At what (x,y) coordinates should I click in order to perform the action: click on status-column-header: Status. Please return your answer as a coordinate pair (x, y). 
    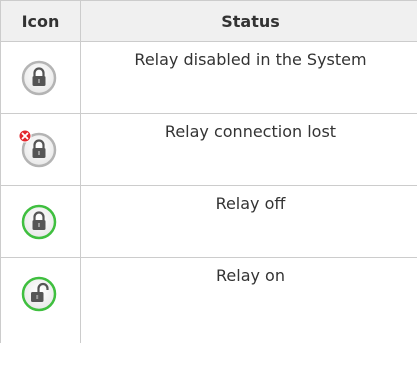
    Looking at the image, I should click on (248, 21).